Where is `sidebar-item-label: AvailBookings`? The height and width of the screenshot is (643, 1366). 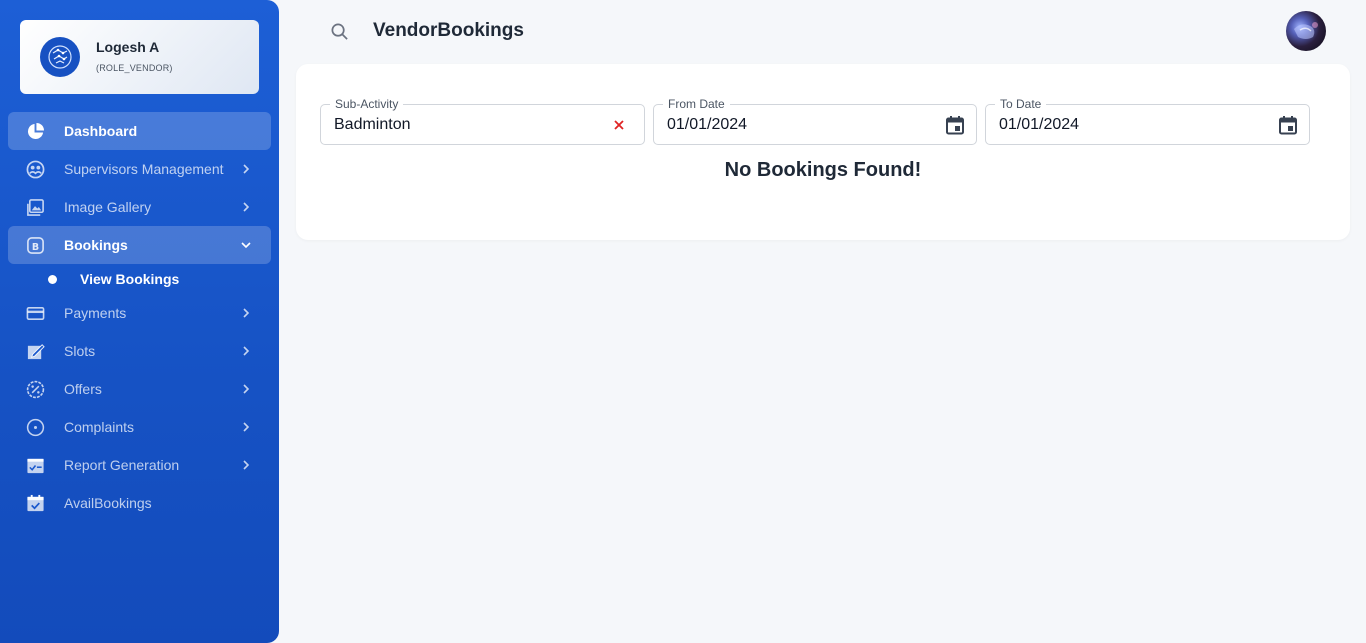 sidebar-item-label: AvailBookings is located at coordinates (108, 503).